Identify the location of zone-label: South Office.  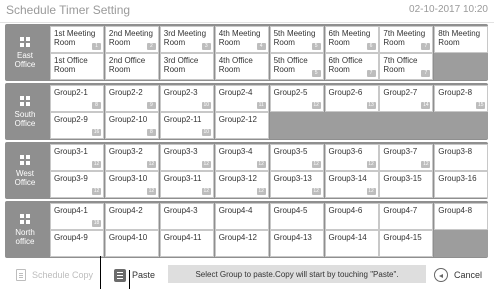
(25, 111).